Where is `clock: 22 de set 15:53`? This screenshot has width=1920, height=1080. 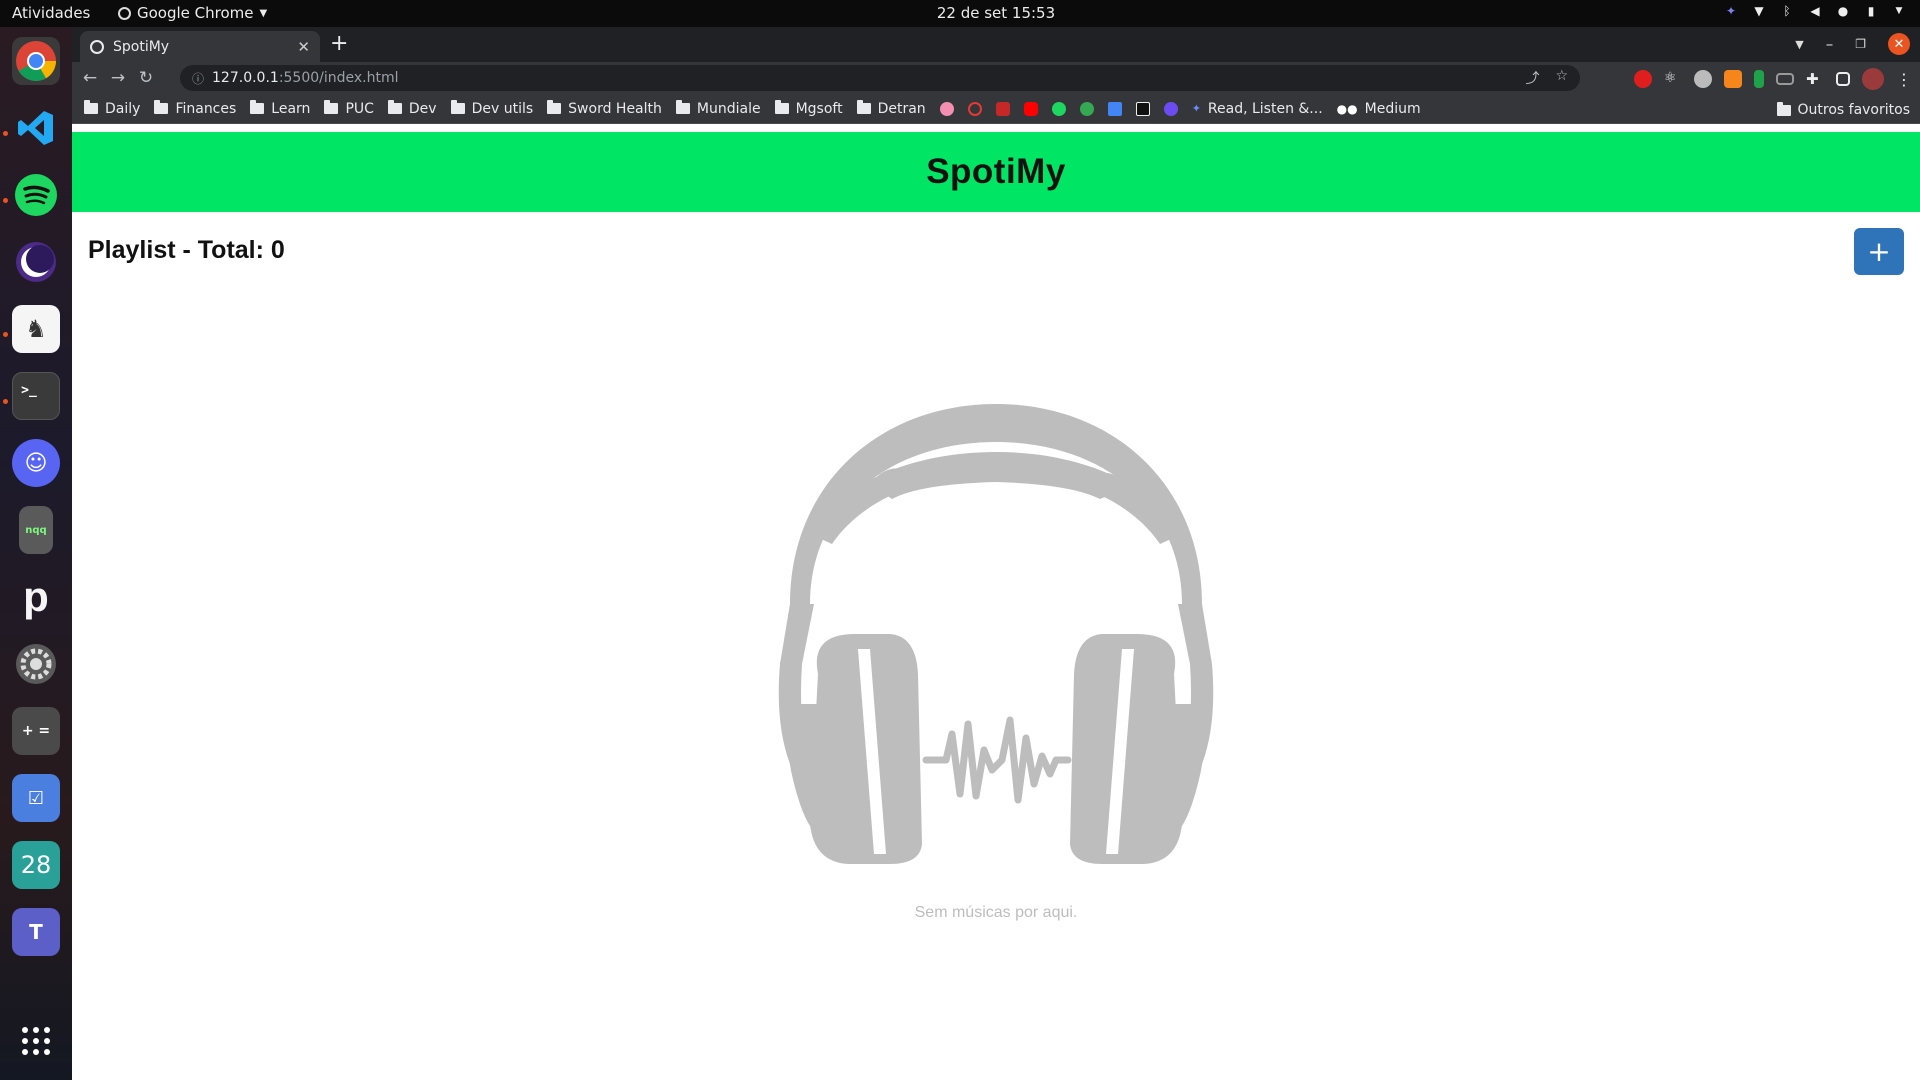 clock: 22 de set 15:53 is located at coordinates (960, 13).